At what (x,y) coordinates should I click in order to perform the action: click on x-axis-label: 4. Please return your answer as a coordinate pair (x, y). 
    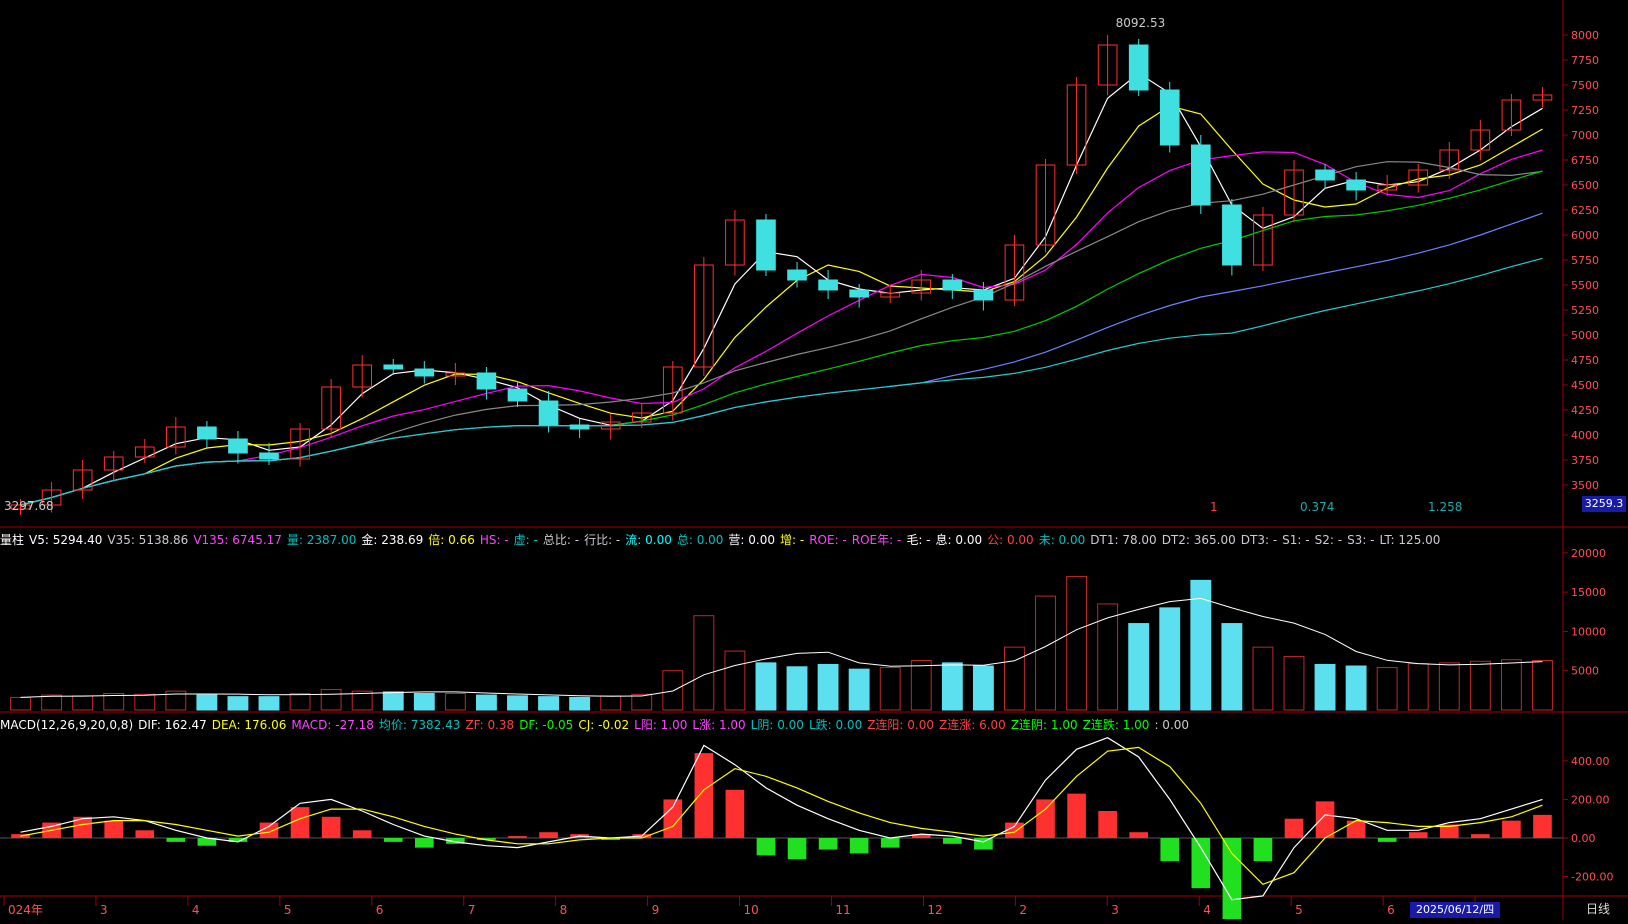
    Looking at the image, I should click on (196, 910).